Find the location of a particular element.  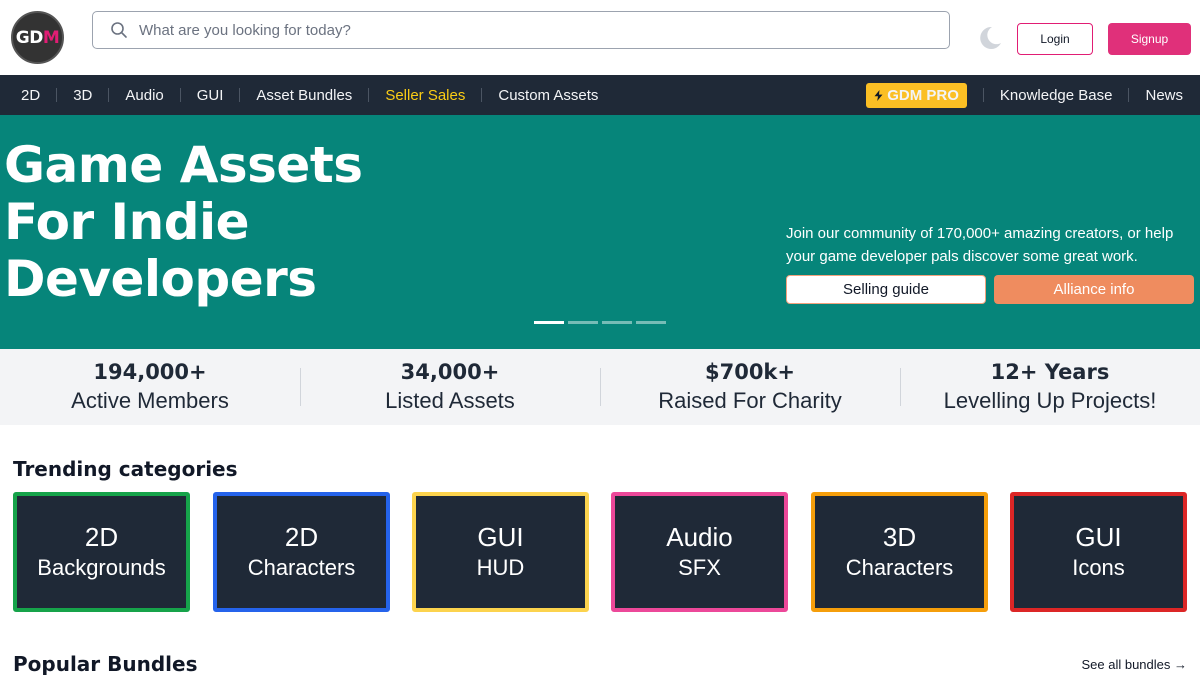

nav-item-3d: 3D is located at coordinates (82, 95).